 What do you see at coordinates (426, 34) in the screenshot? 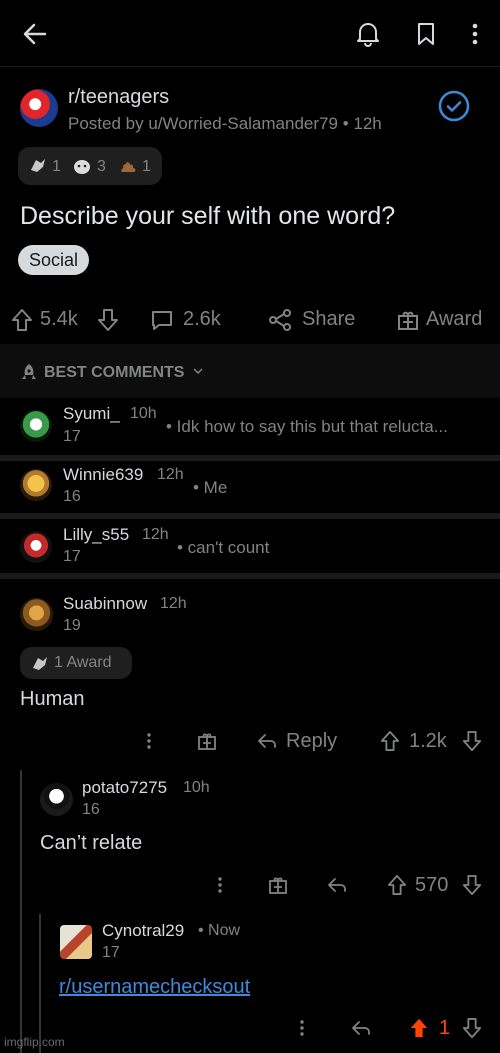
I see `bookmark-icon` at bounding box center [426, 34].